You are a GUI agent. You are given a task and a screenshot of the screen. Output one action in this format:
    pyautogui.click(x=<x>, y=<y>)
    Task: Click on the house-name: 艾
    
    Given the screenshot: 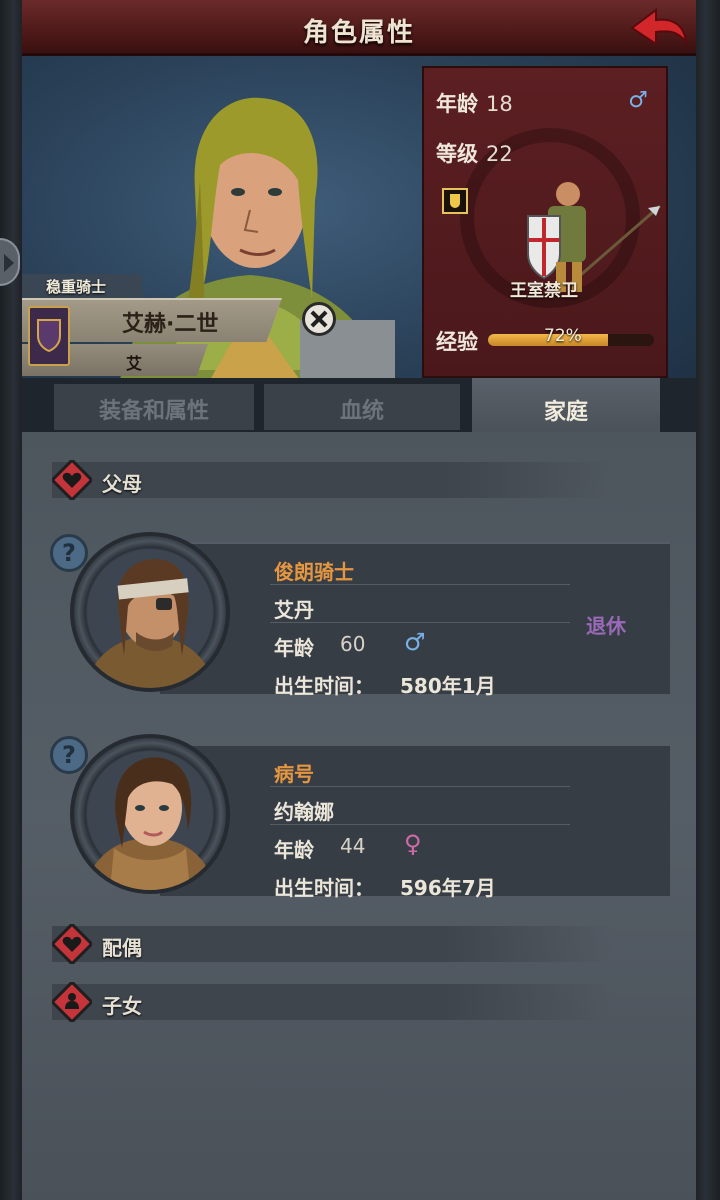 What is the action you would take?
    pyautogui.click(x=134, y=363)
    